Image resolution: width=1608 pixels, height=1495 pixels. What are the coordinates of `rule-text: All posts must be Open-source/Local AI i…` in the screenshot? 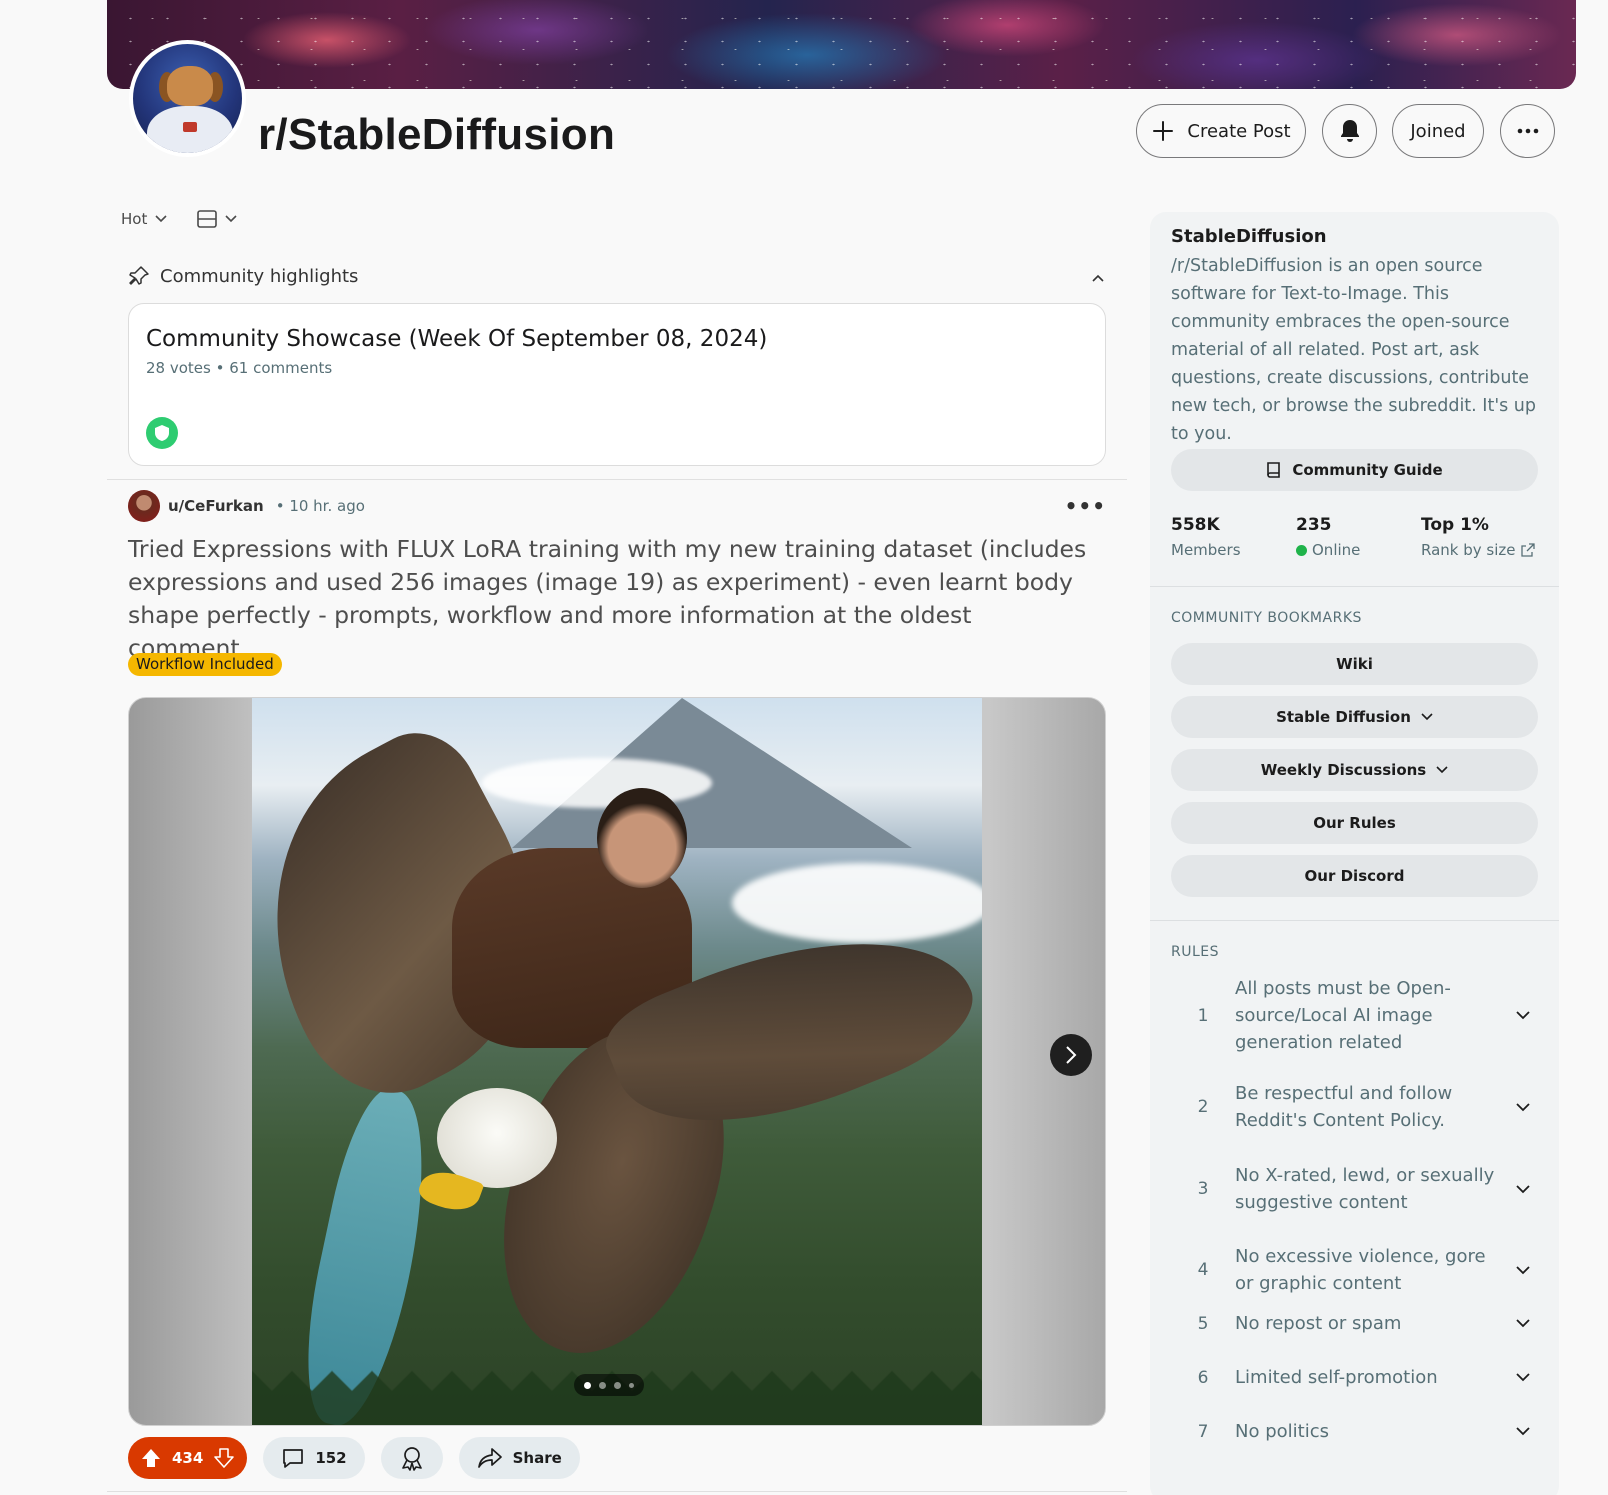 It's located at (1343, 1015).